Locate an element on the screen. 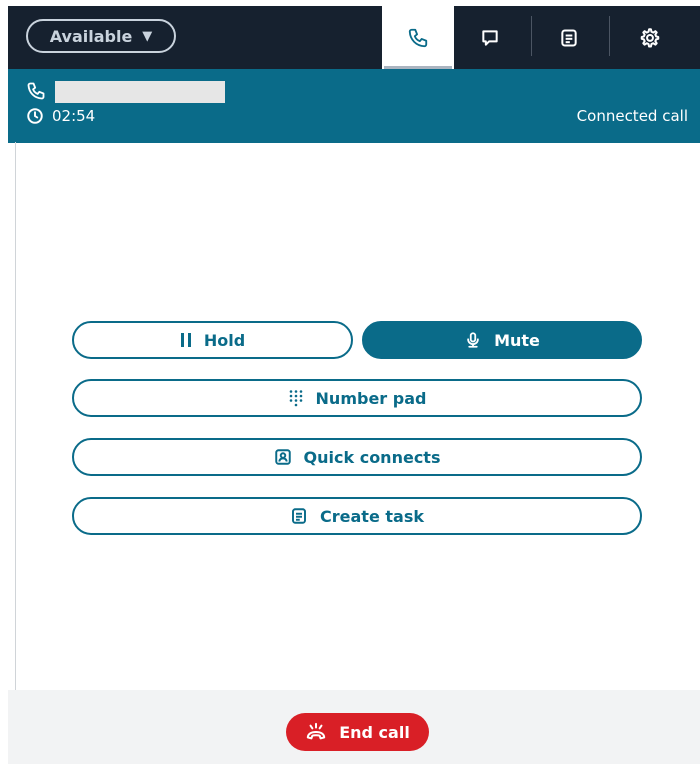  quick-connects-button: Quick connects is located at coordinates (357, 457).